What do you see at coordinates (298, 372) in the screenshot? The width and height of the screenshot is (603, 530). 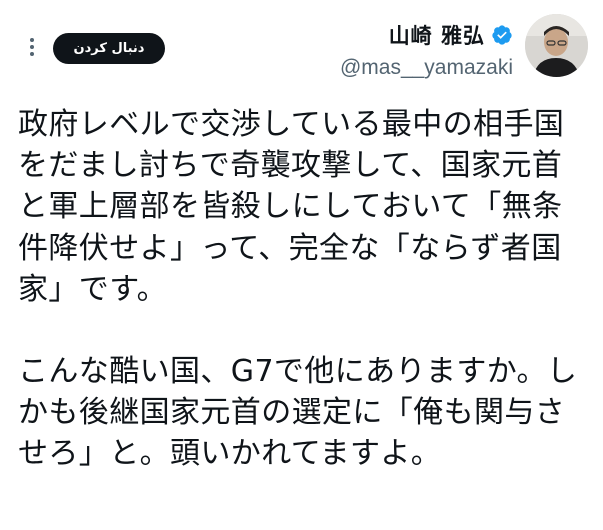 I see `tweet-line: こんな酷い国、G7で他にありますか。し` at bounding box center [298, 372].